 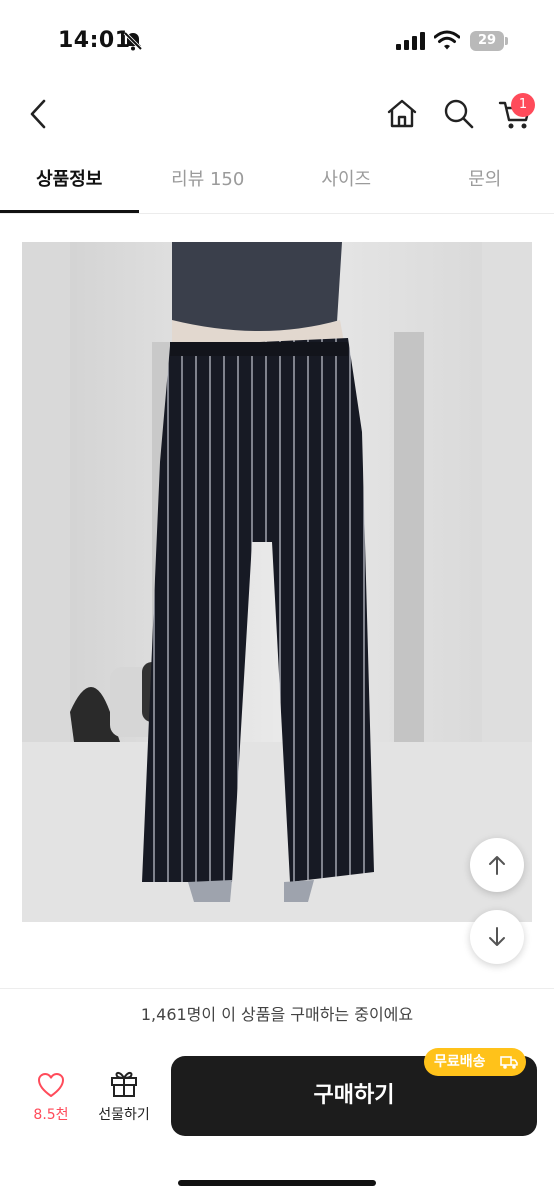 I want to click on arrow-down-icon, so click(x=497, y=936).